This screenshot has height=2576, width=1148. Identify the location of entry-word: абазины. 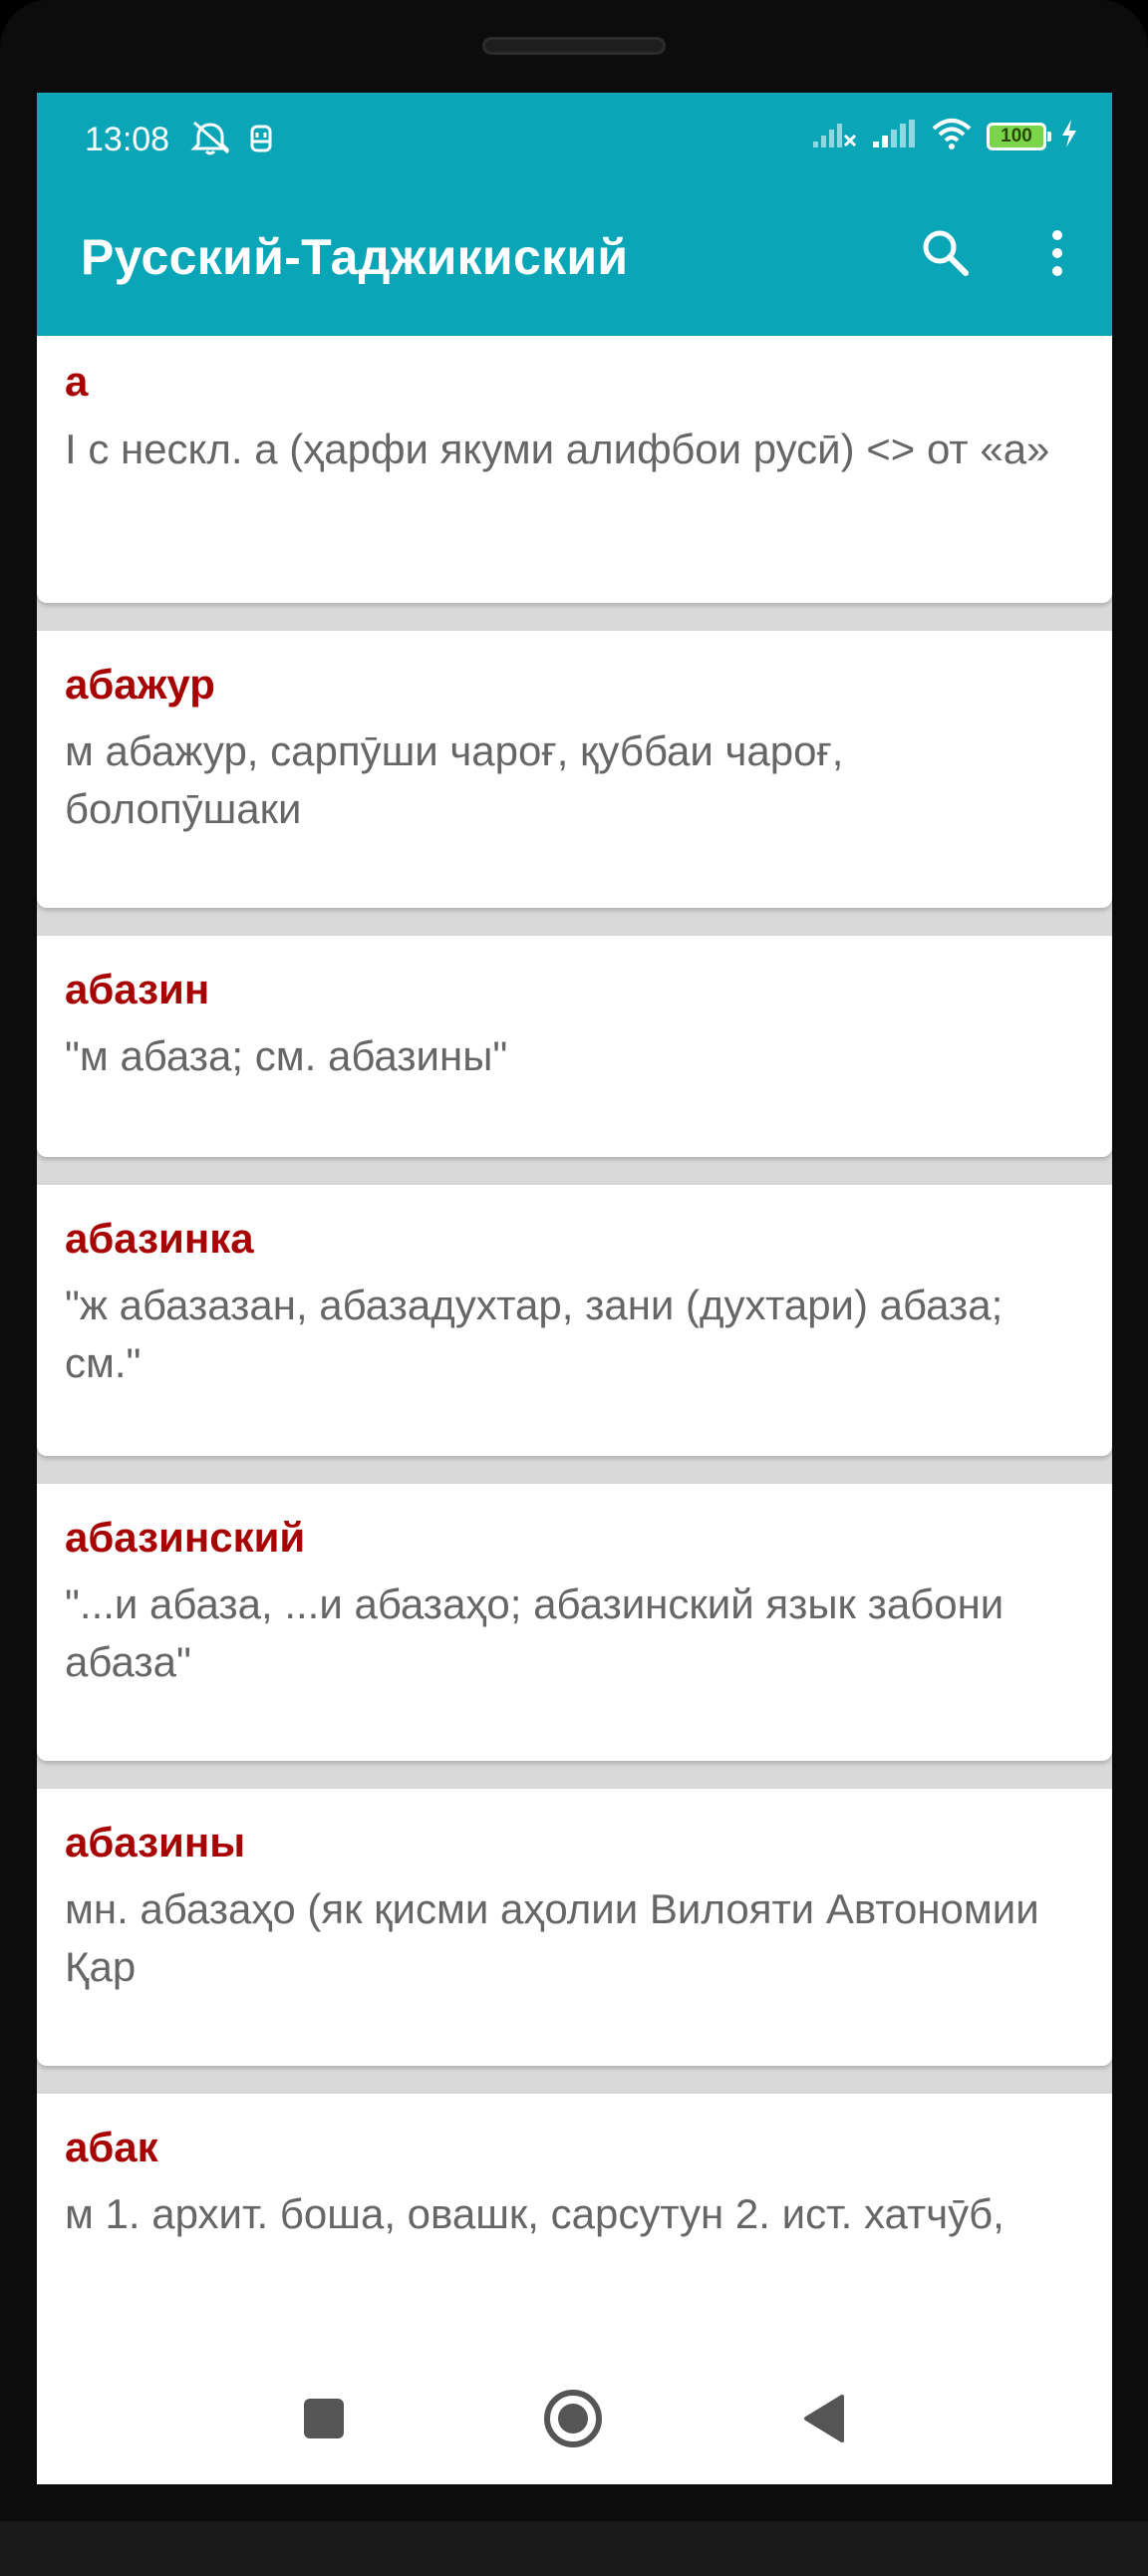
(155, 1842).